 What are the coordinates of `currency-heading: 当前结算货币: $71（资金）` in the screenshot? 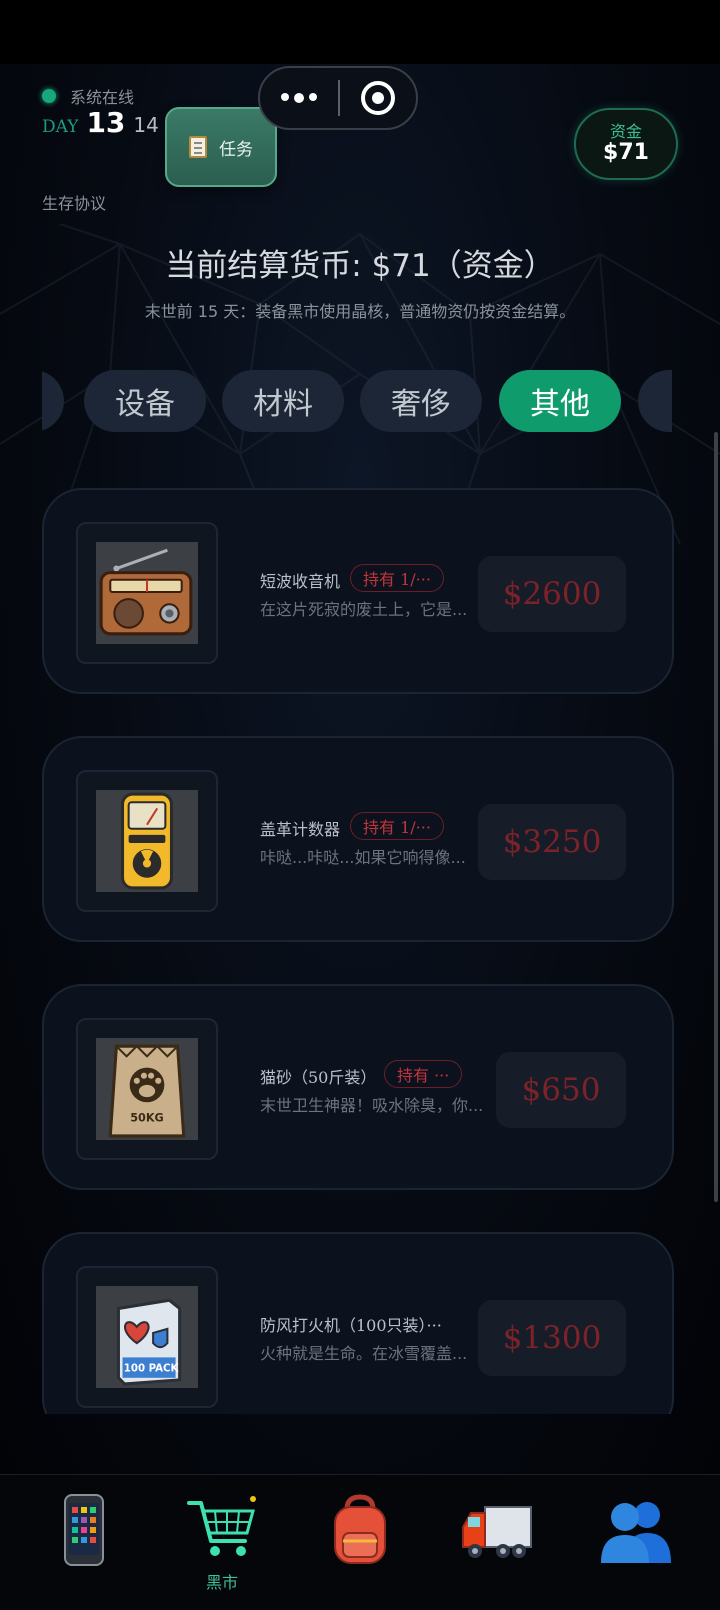 It's located at (360, 266).